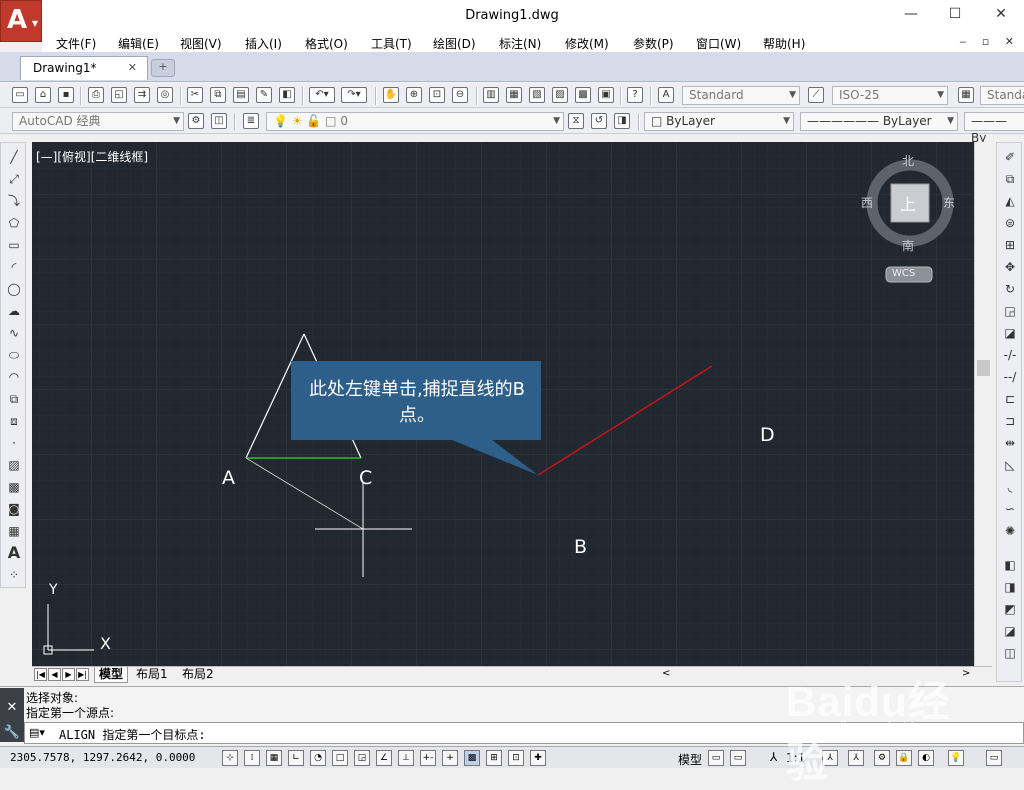 This screenshot has height=790, width=1024. Describe the element at coordinates (230, 758) in the screenshot. I see `infer-constraints-icon: ⊹` at that location.